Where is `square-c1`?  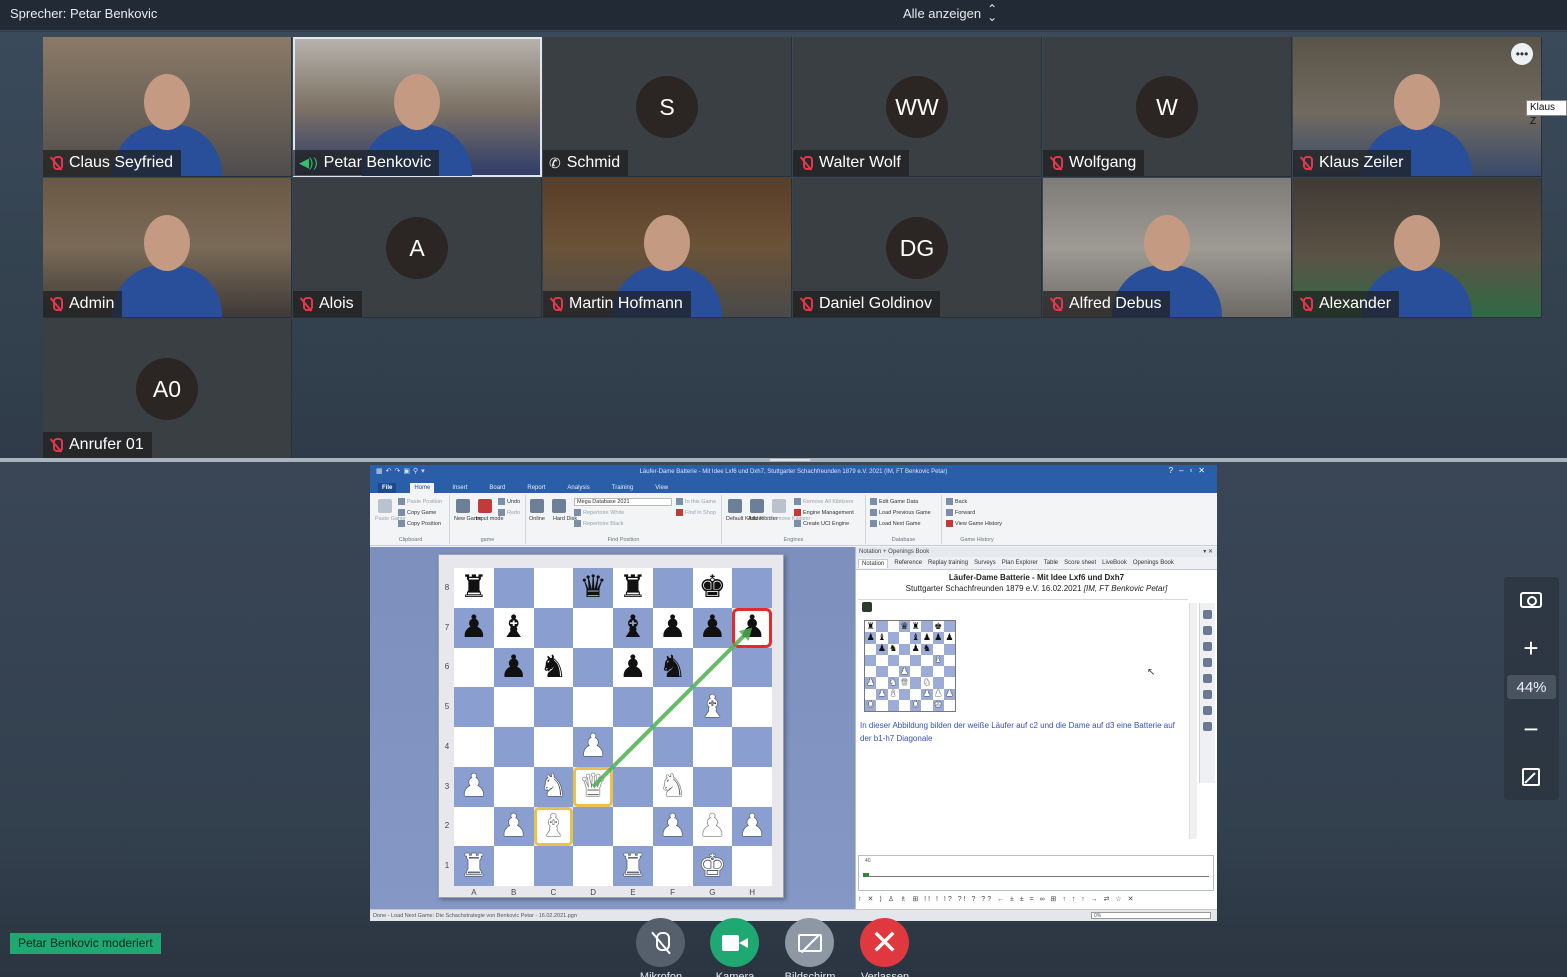
square-c1 is located at coordinates (553, 866).